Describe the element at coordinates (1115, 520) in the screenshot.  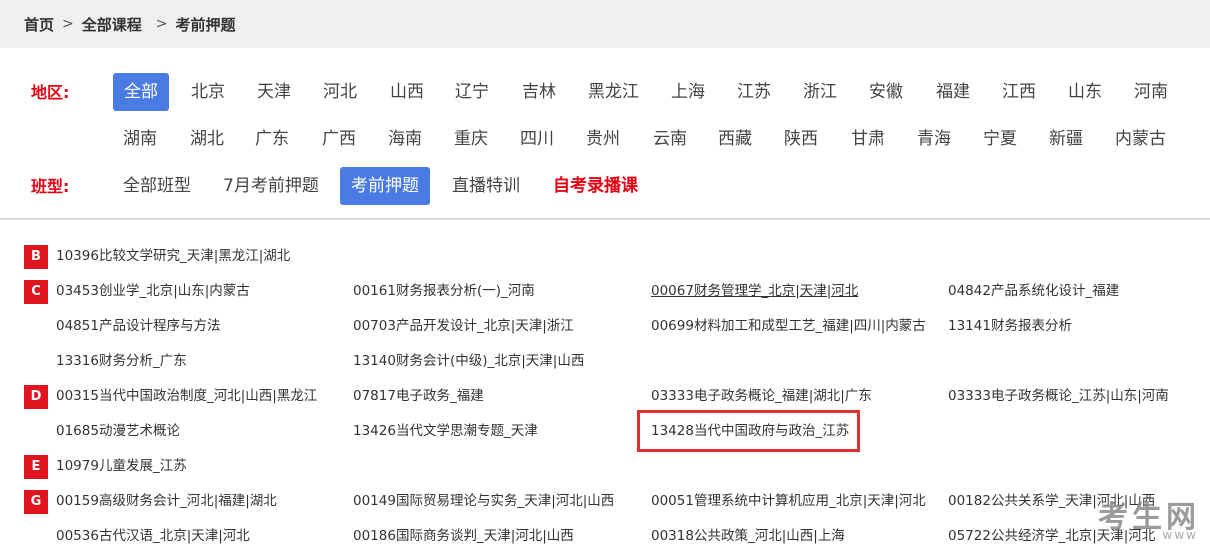
I see `site-watermark-logo: 考生网 www` at that location.